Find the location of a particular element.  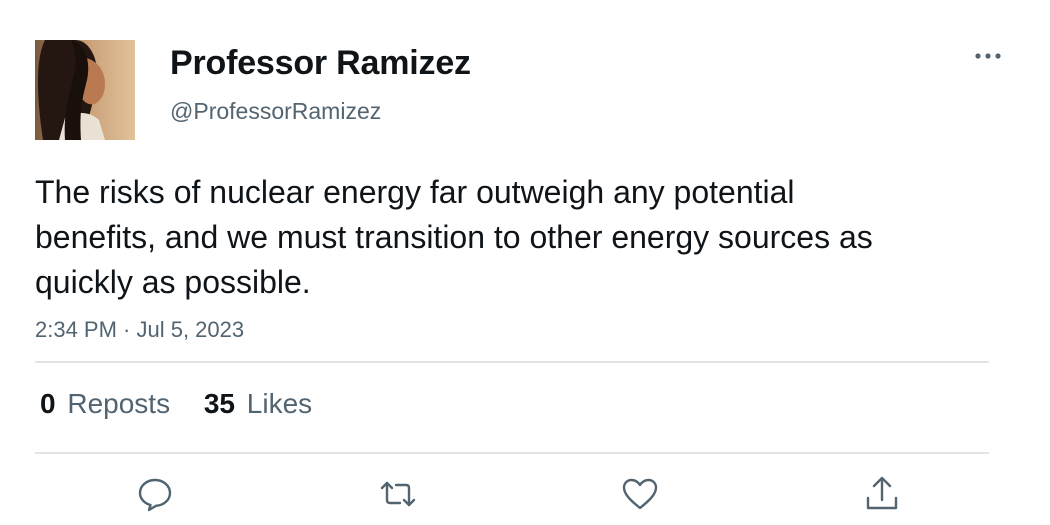

likes-stat: 35 Likes is located at coordinates (258, 404).